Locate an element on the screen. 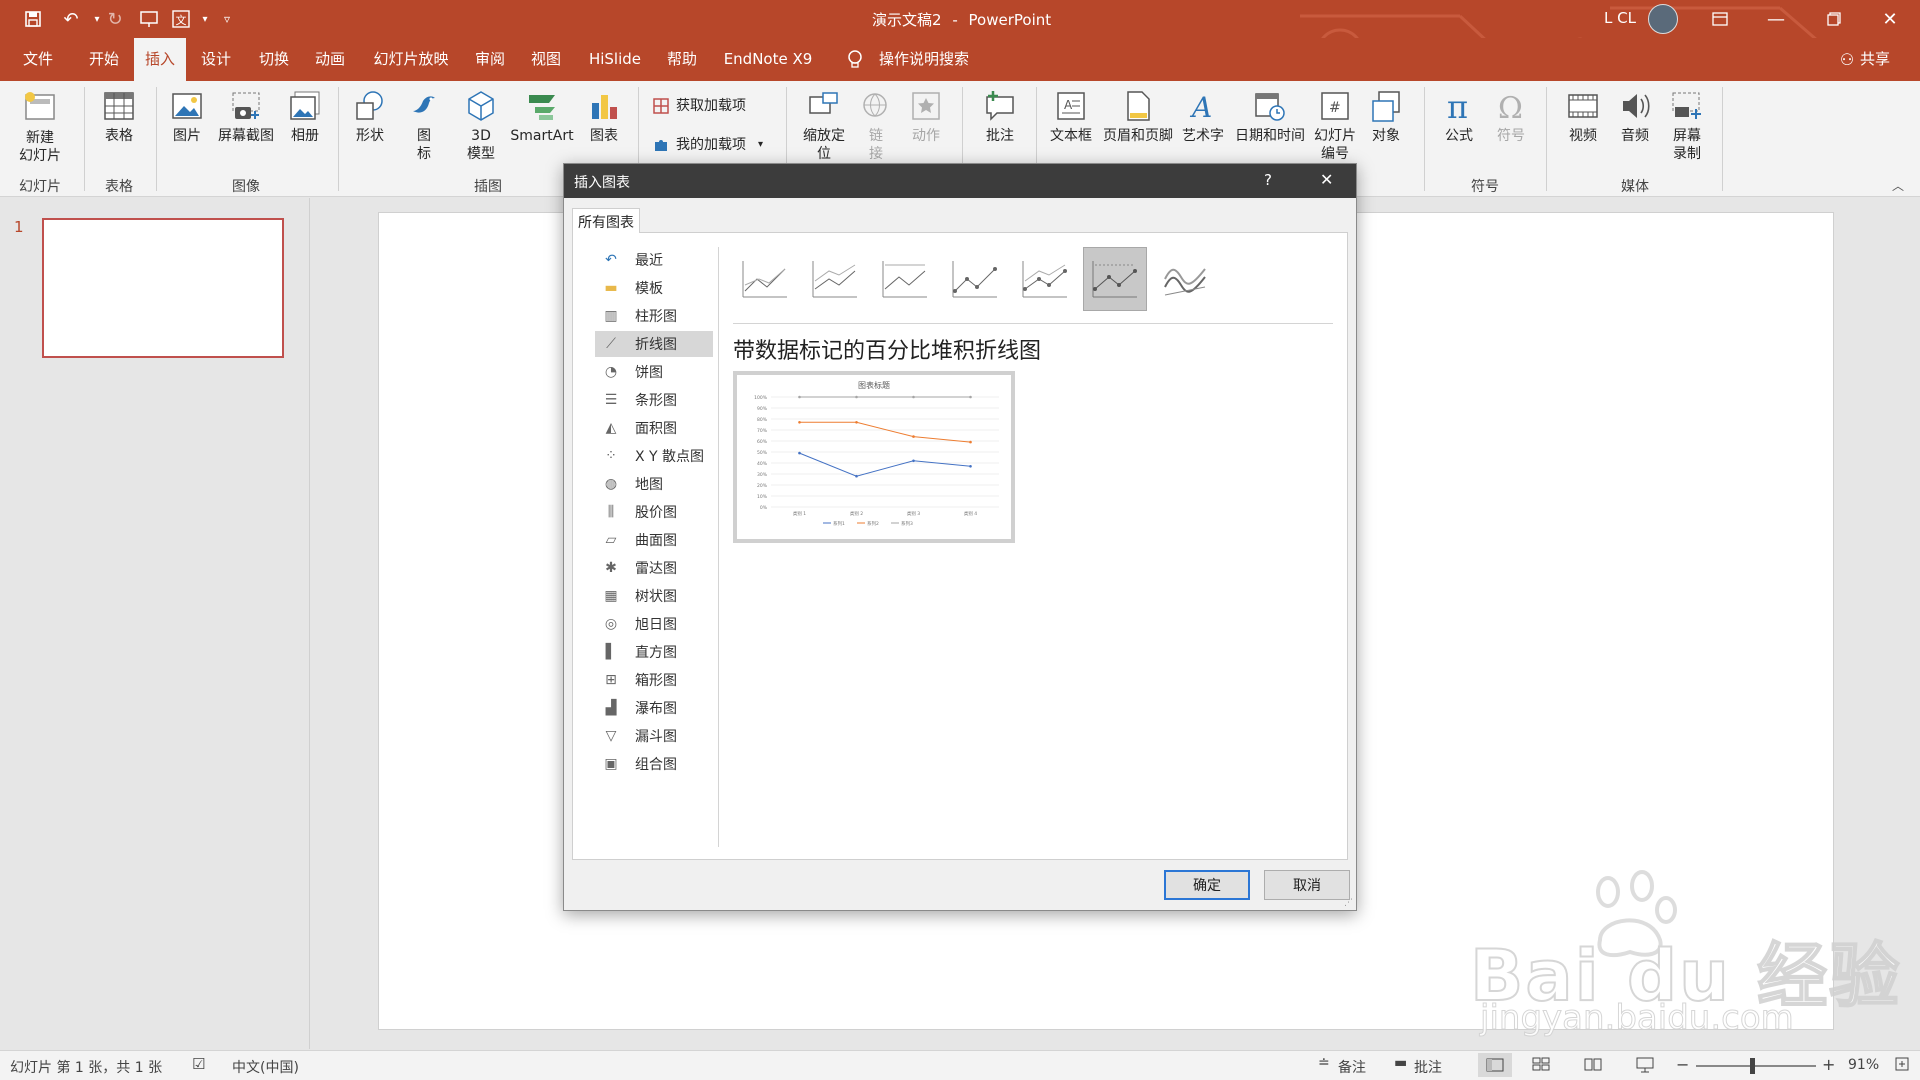  tab-transitions: 切换 is located at coordinates (274, 59).